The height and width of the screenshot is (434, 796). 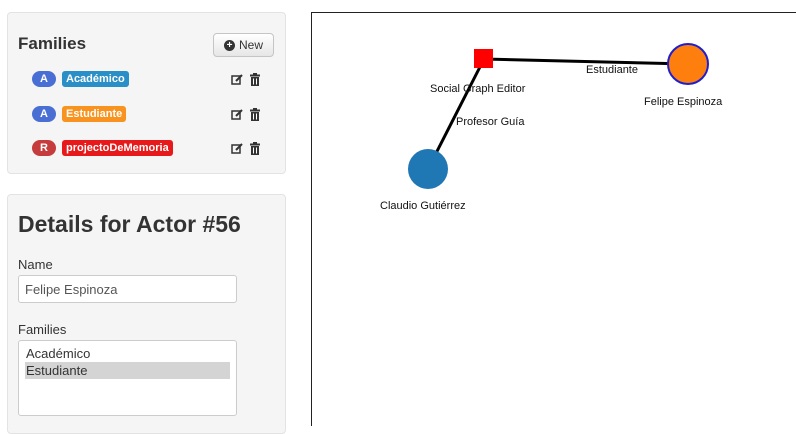 What do you see at coordinates (250, 45) in the screenshot?
I see `new-button-label: New` at bounding box center [250, 45].